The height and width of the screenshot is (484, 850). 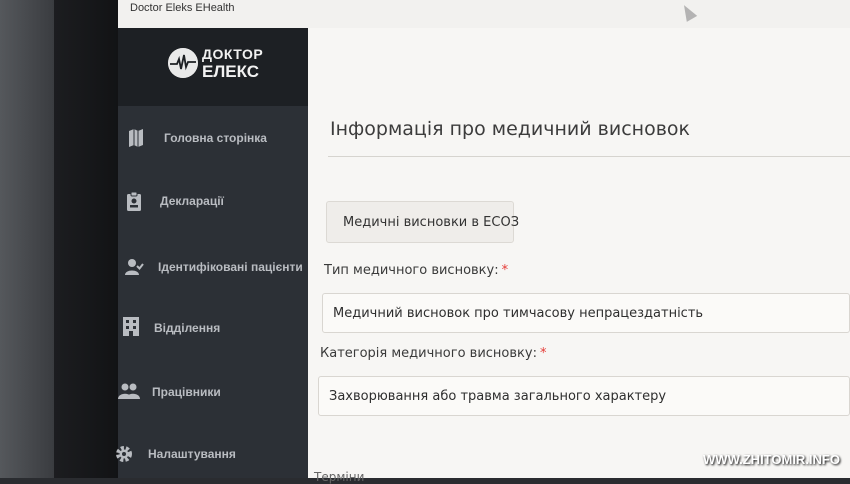 I want to click on heartbeat-logo-icon, so click(x=183, y=63).